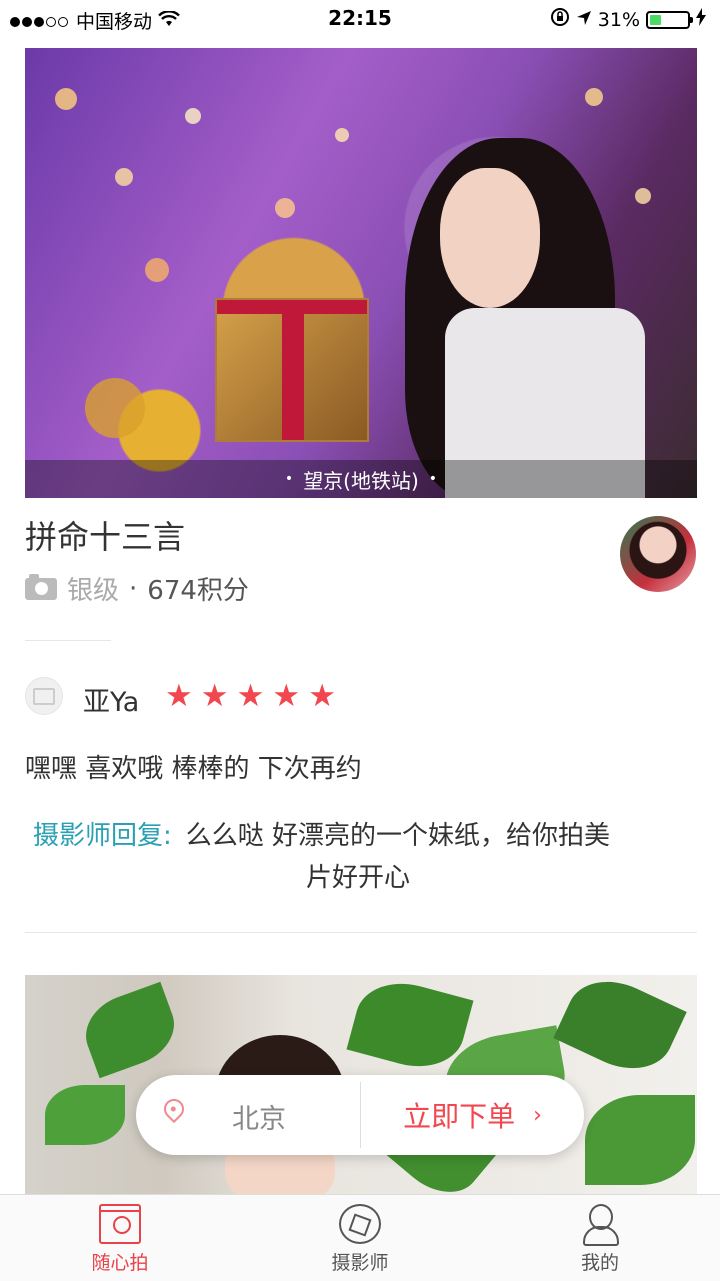  Describe the element at coordinates (537, 1115) in the screenshot. I see `chevron-right-icon: ›` at that location.